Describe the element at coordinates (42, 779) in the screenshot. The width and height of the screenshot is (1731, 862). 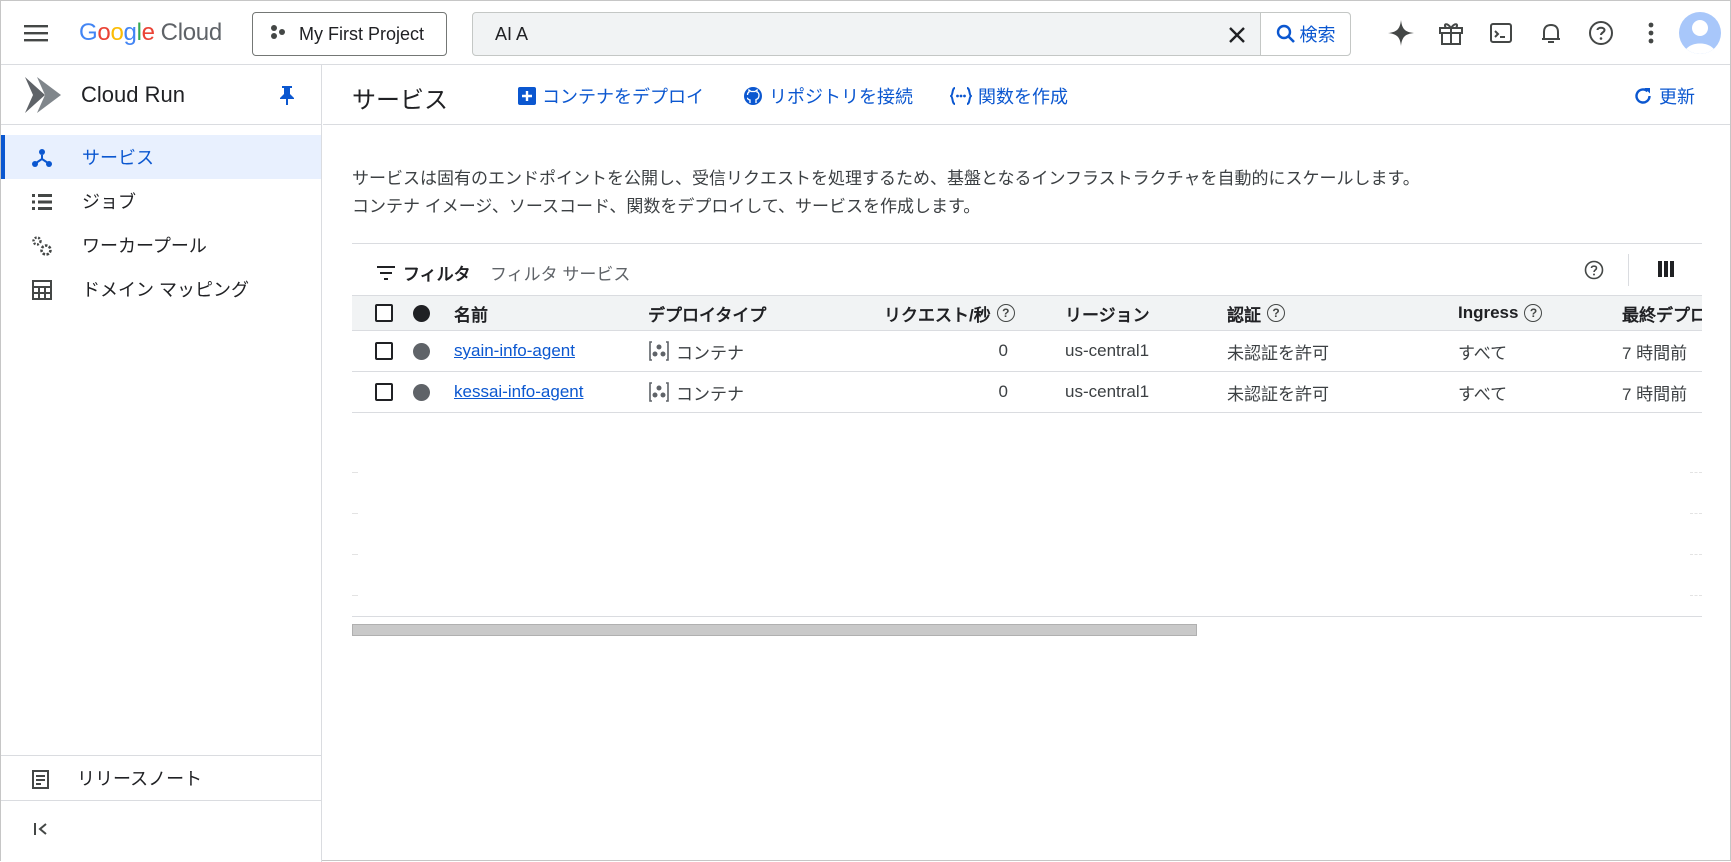
I see `release-notes-icon` at that location.